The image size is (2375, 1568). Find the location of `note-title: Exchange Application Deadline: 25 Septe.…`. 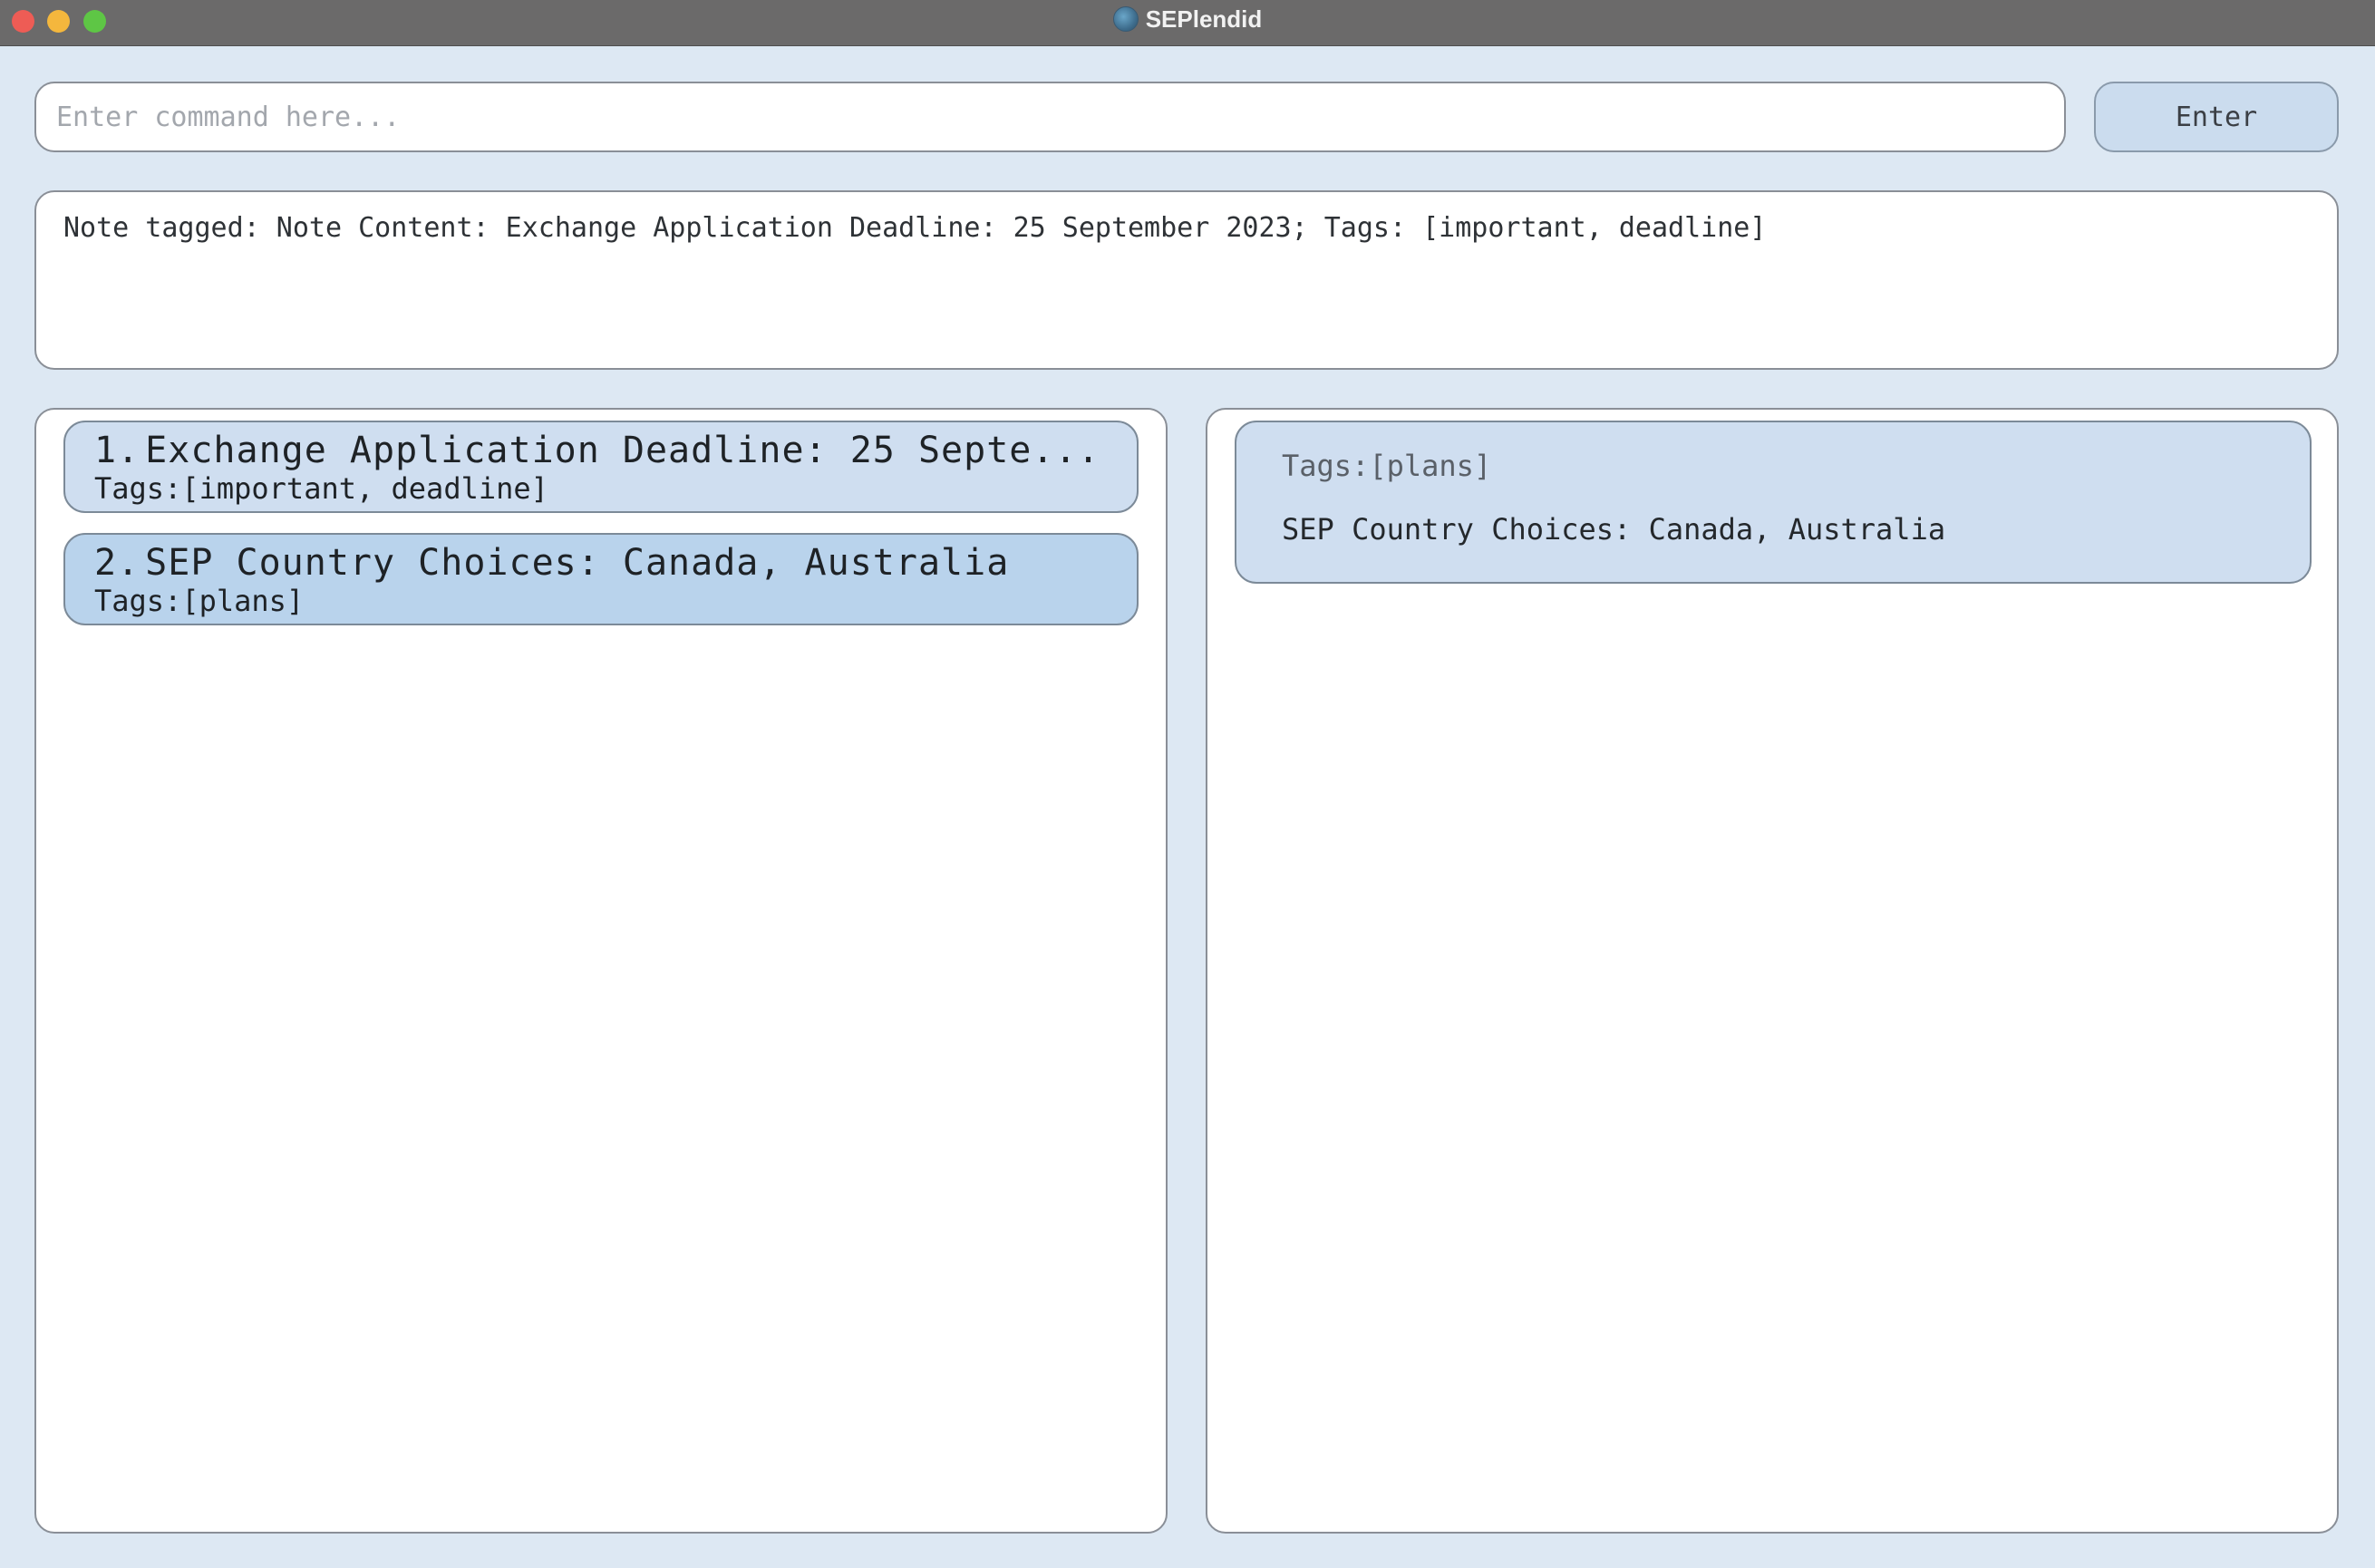

note-title: Exchange Application Deadline: 25 Septe.… is located at coordinates (622, 450).